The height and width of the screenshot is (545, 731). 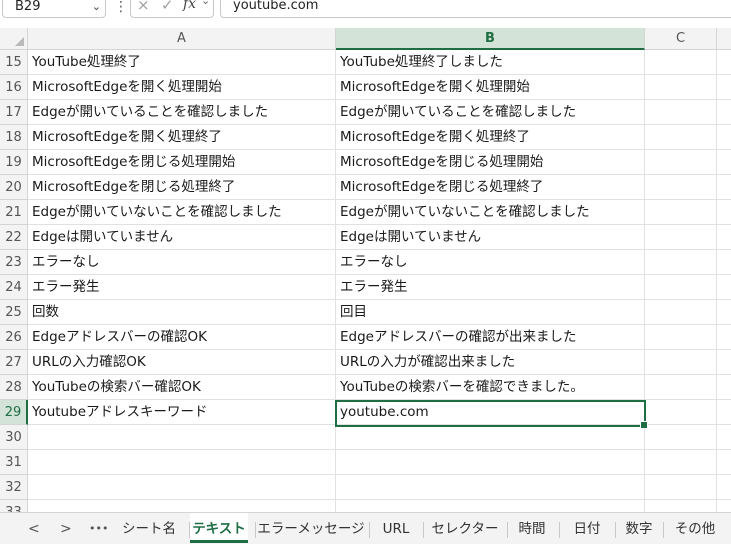 I want to click on cell-a: Edgeアドレスバーの確認OK, so click(x=182, y=337).